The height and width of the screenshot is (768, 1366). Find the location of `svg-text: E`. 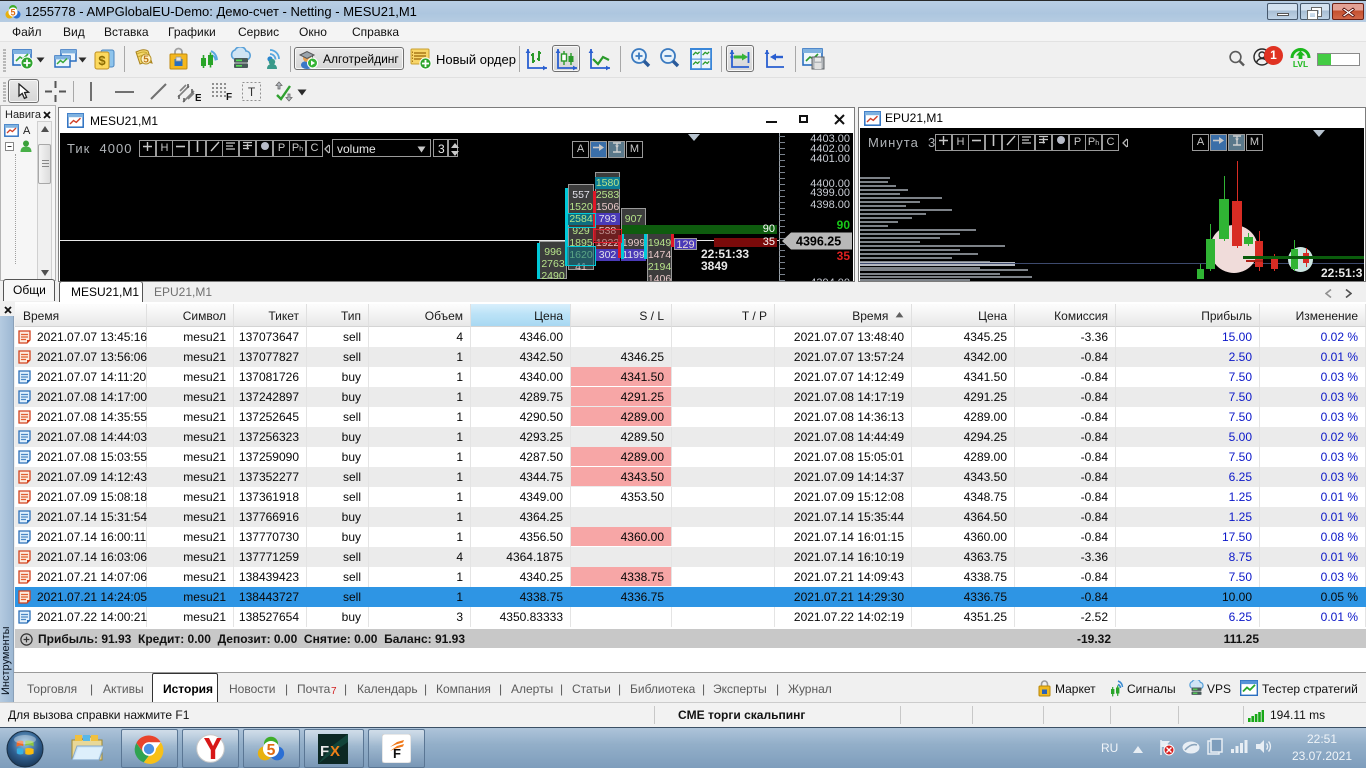

svg-text: E is located at coordinates (198, 98).